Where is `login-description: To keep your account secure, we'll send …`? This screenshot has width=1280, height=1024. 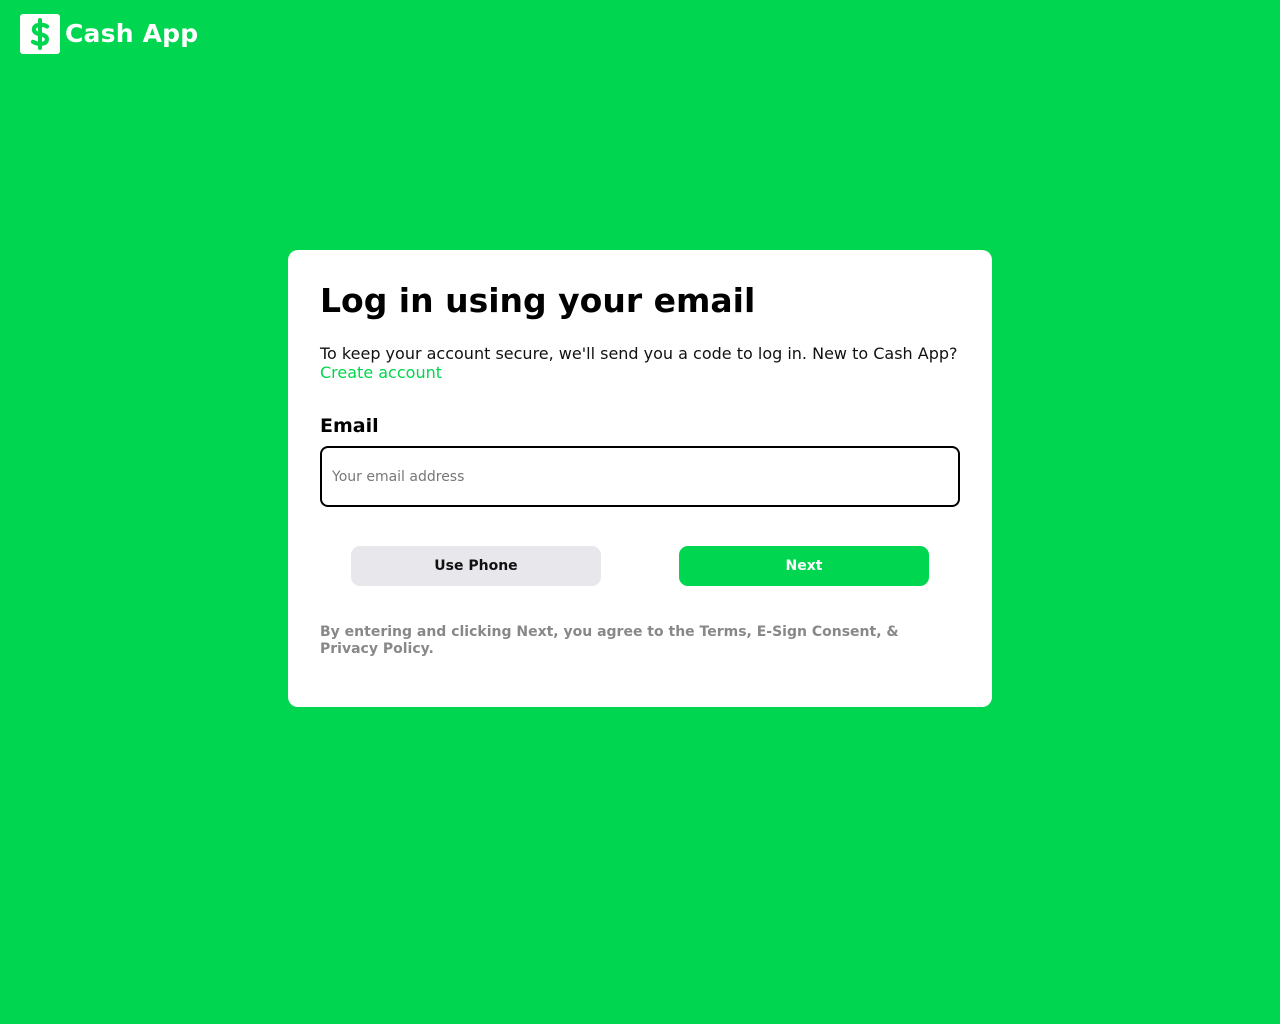 login-description: To keep your account secure, we'll send … is located at coordinates (640, 363).